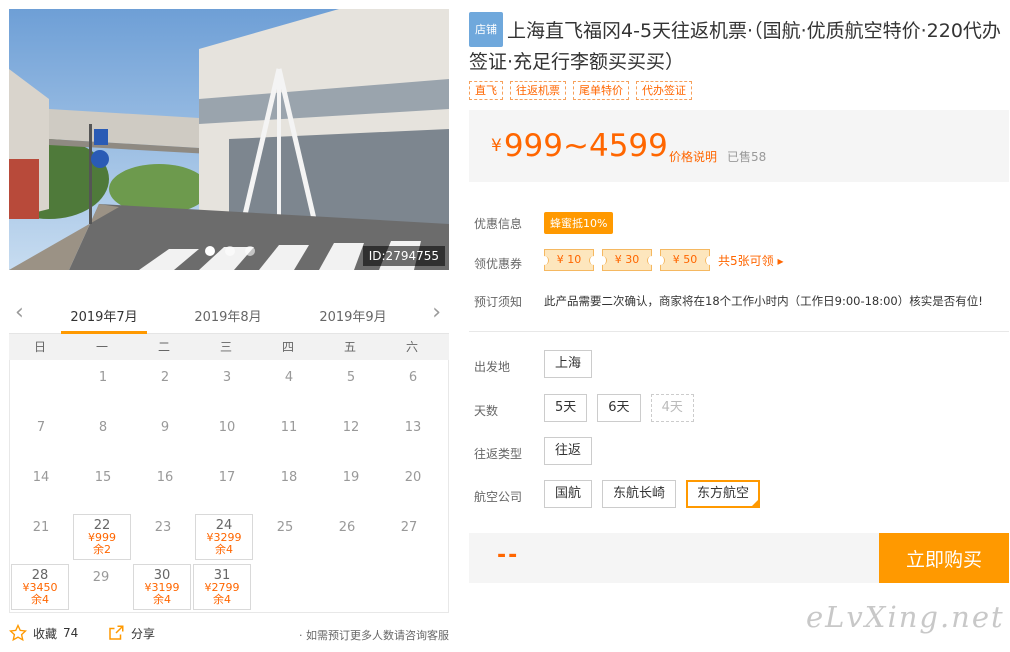  What do you see at coordinates (413, 427) in the screenshot?
I see `day-number: 13` at bounding box center [413, 427].